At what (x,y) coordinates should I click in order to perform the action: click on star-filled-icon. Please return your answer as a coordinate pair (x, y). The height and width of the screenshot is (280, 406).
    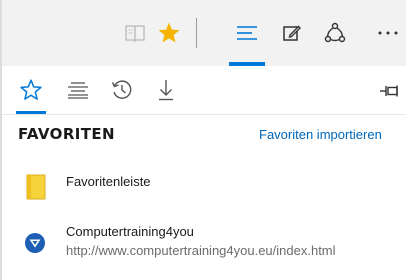
    Looking at the image, I should click on (169, 32).